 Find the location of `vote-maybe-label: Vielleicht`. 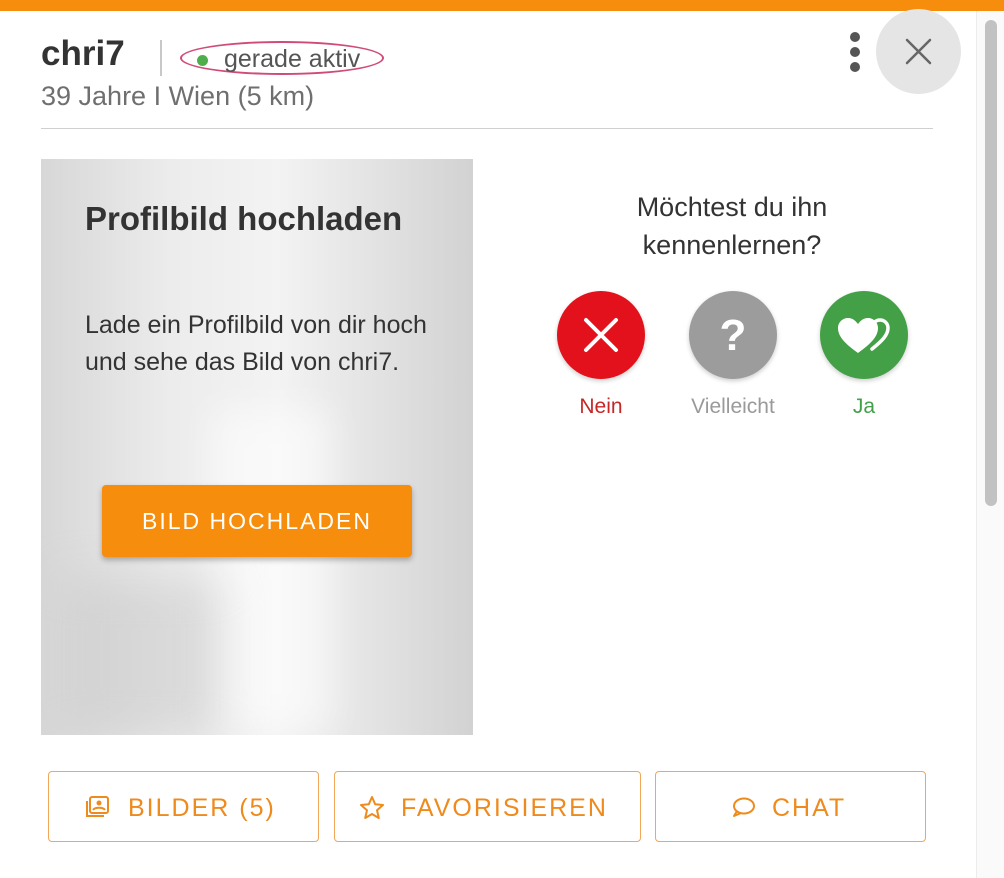

vote-maybe-label: Vielleicht is located at coordinates (733, 406).